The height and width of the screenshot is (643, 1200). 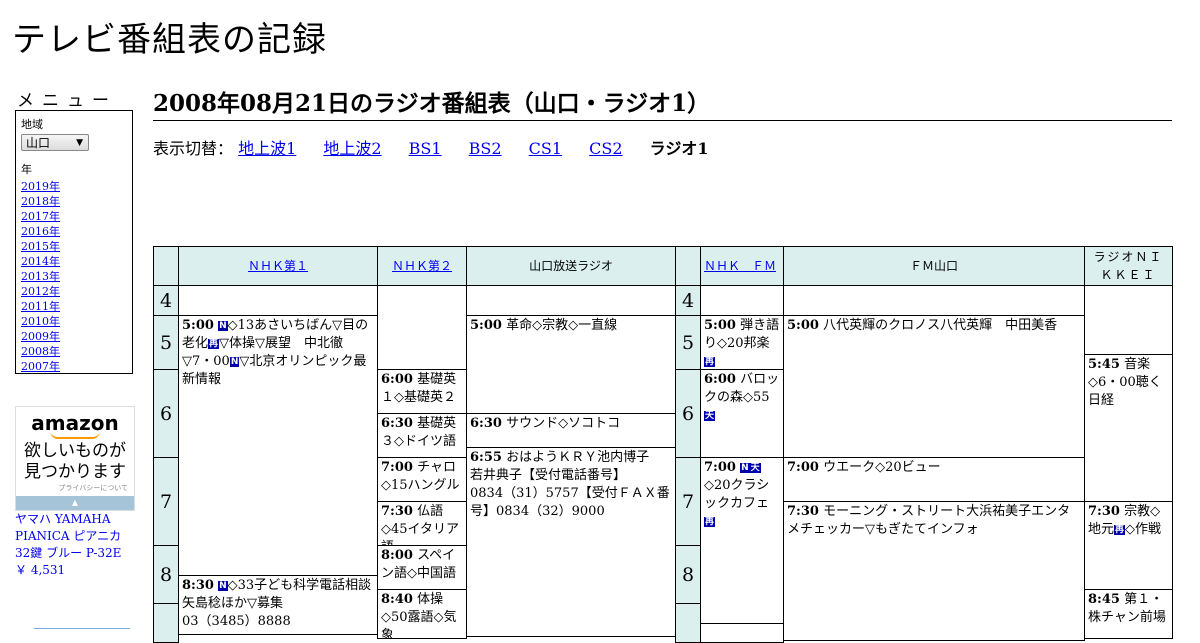 I want to click on year-link-2013: 2013年, so click(x=74, y=276).